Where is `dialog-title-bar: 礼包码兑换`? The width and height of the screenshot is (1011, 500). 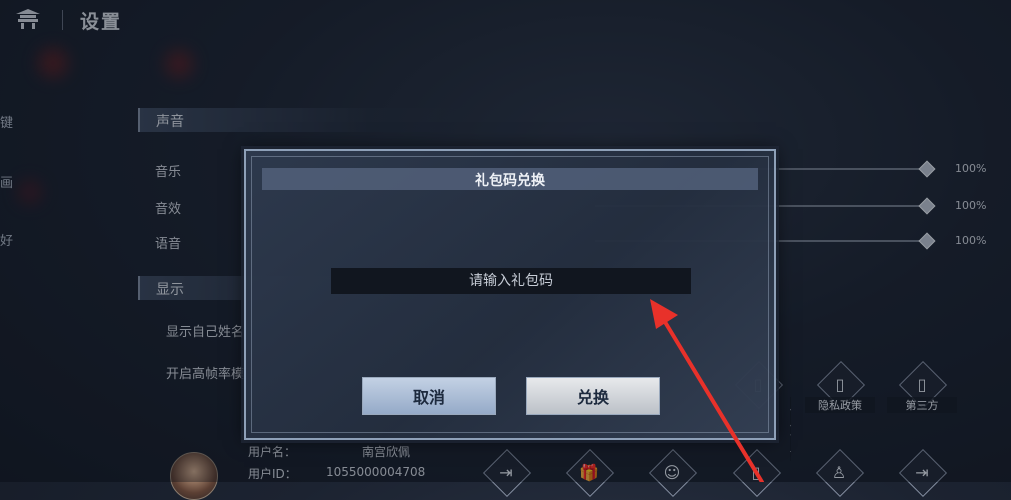
dialog-title-bar: 礼包码兑换 is located at coordinates (510, 179).